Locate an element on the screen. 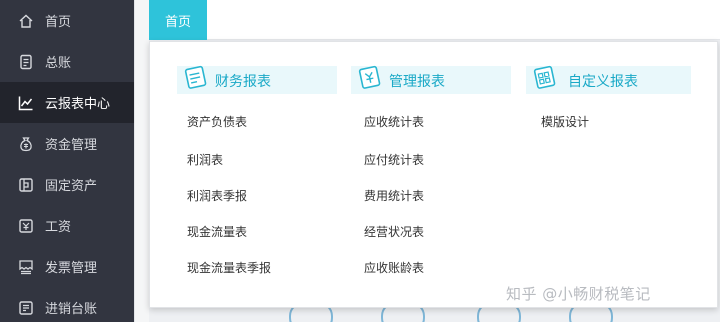  sidebar-item-label: 固定资产 is located at coordinates (71, 186).